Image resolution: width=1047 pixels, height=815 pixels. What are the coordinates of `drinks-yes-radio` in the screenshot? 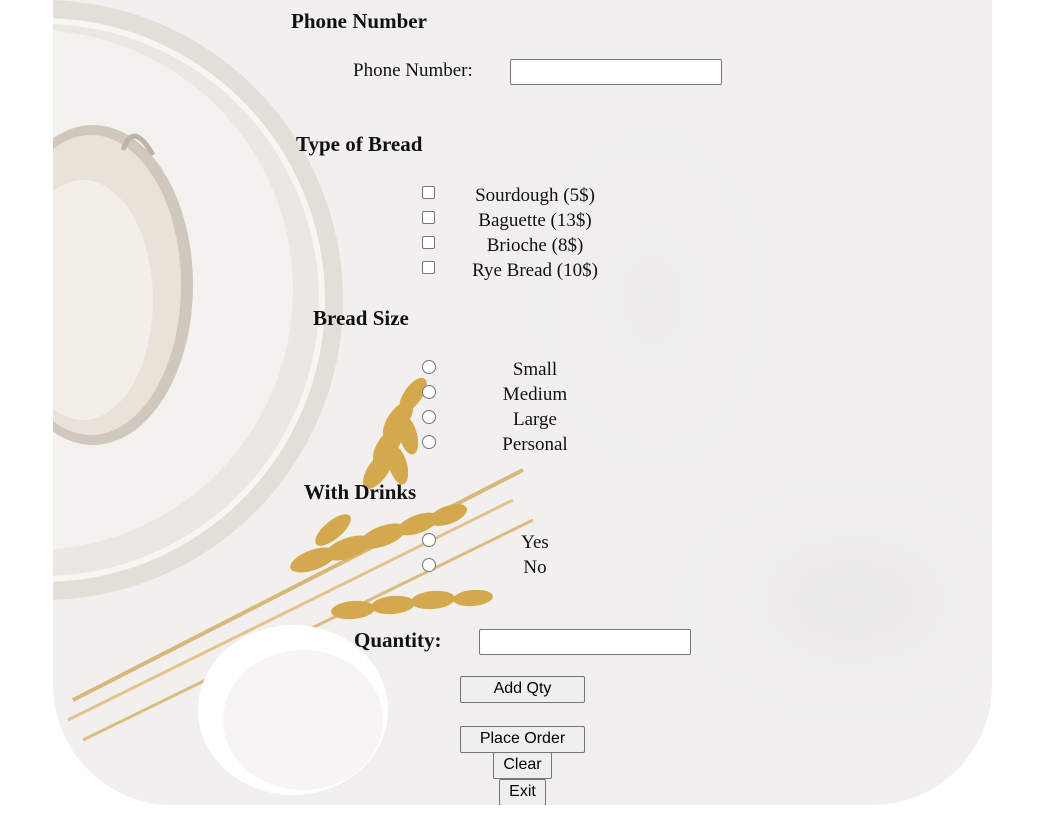 It's located at (429, 540).